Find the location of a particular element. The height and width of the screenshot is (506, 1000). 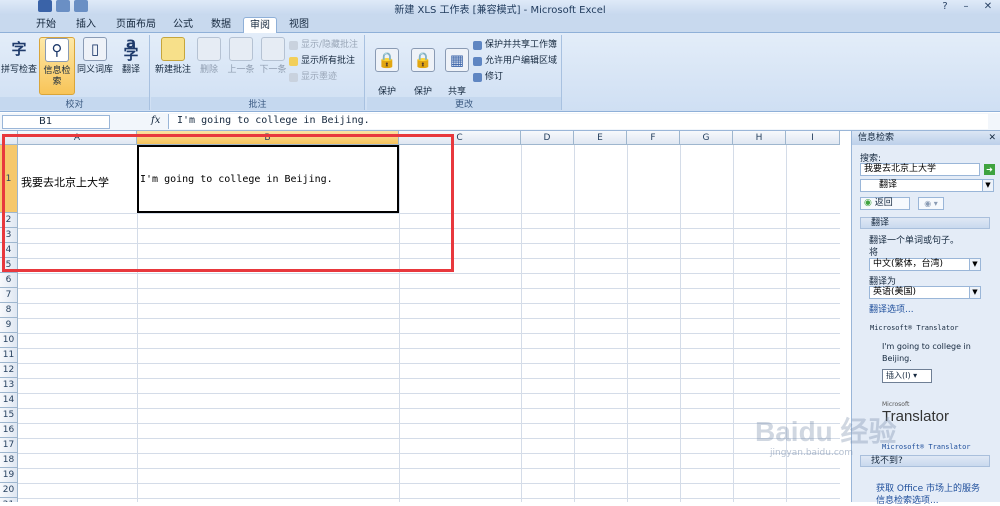

column-header-f: F is located at coordinates (653, 138).